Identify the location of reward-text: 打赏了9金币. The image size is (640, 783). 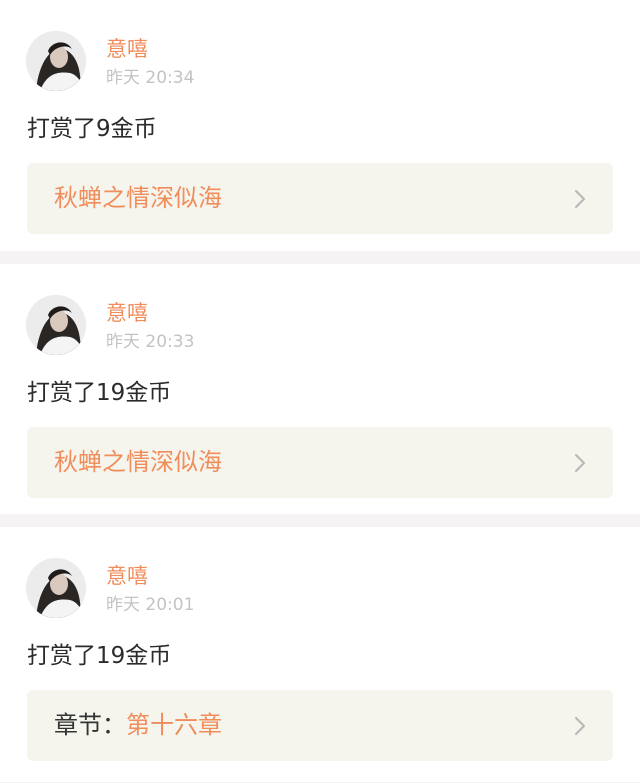
(92, 129).